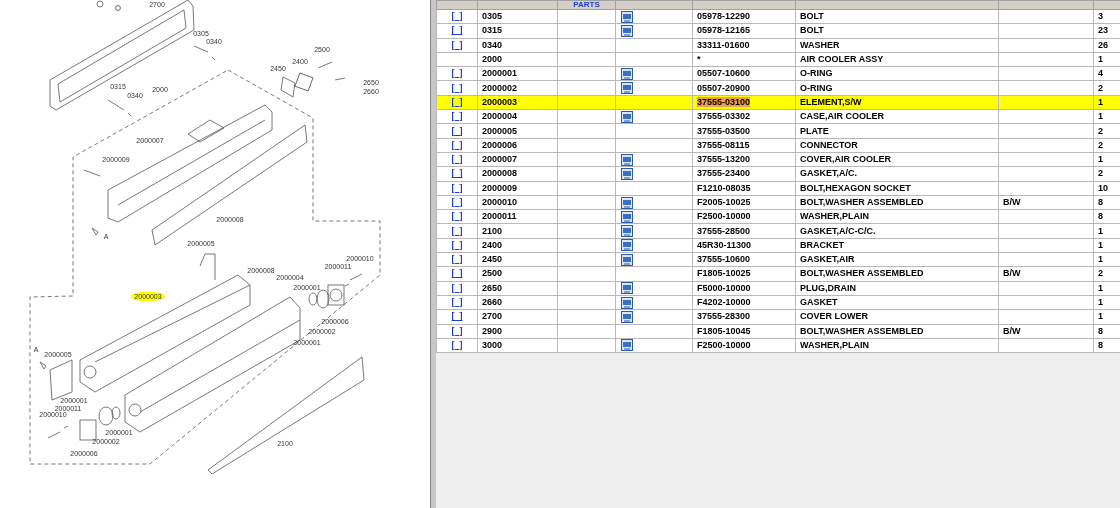 The image size is (1120, 508). What do you see at coordinates (500, 159) in the screenshot?
I see `table-cell: 2000007` at bounding box center [500, 159].